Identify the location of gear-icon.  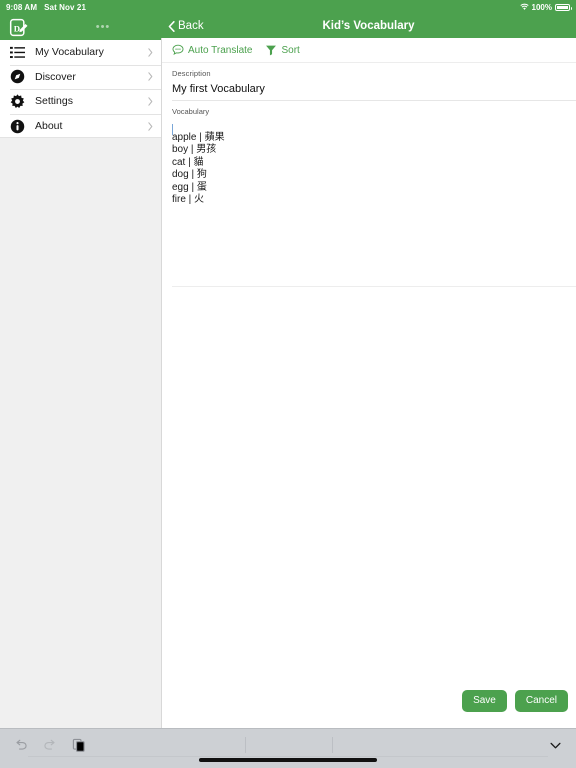
(17, 101).